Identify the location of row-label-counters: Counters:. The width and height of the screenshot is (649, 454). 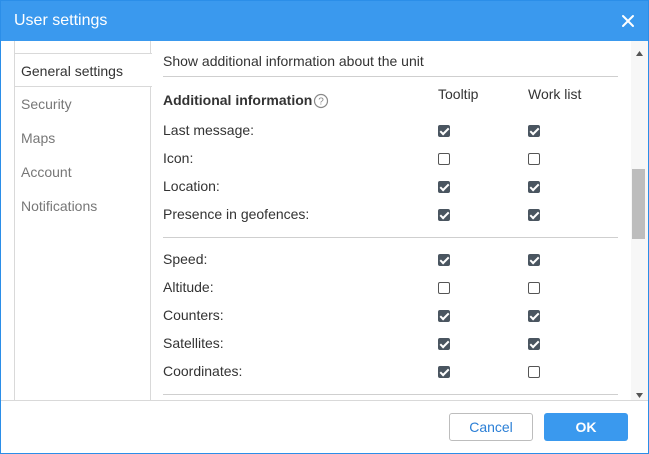
(193, 315).